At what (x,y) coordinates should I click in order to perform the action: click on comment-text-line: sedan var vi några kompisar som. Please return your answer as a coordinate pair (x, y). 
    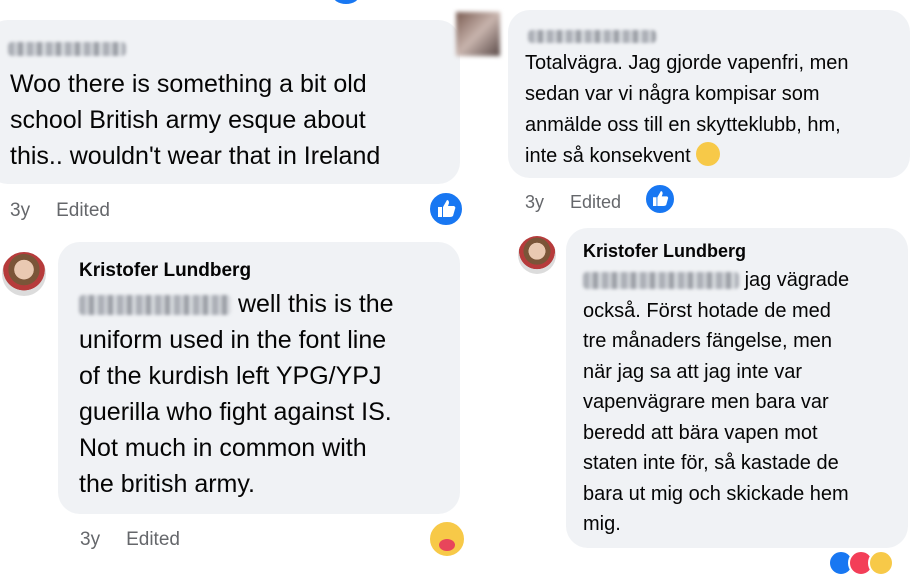
    Looking at the image, I should click on (672, 94).